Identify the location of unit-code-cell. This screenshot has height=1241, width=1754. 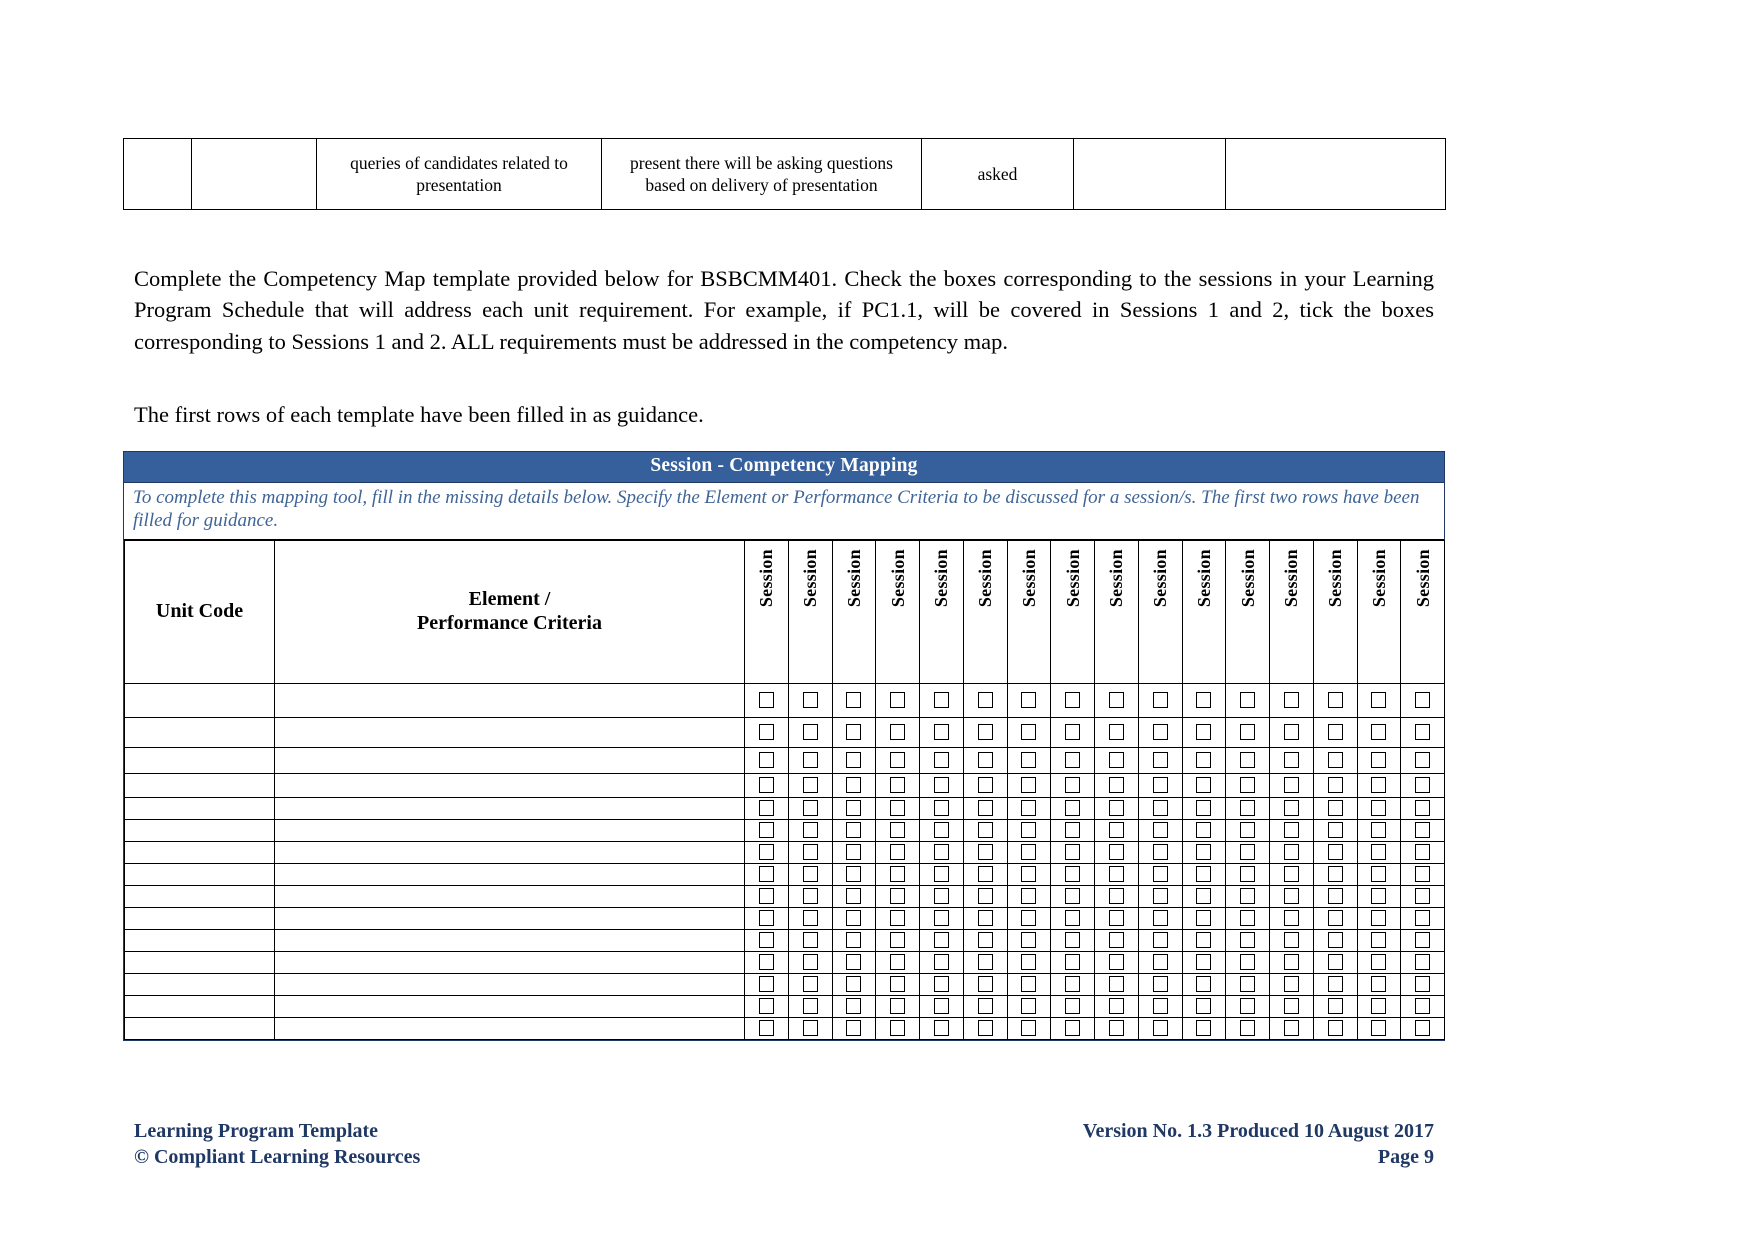
(199, 984).